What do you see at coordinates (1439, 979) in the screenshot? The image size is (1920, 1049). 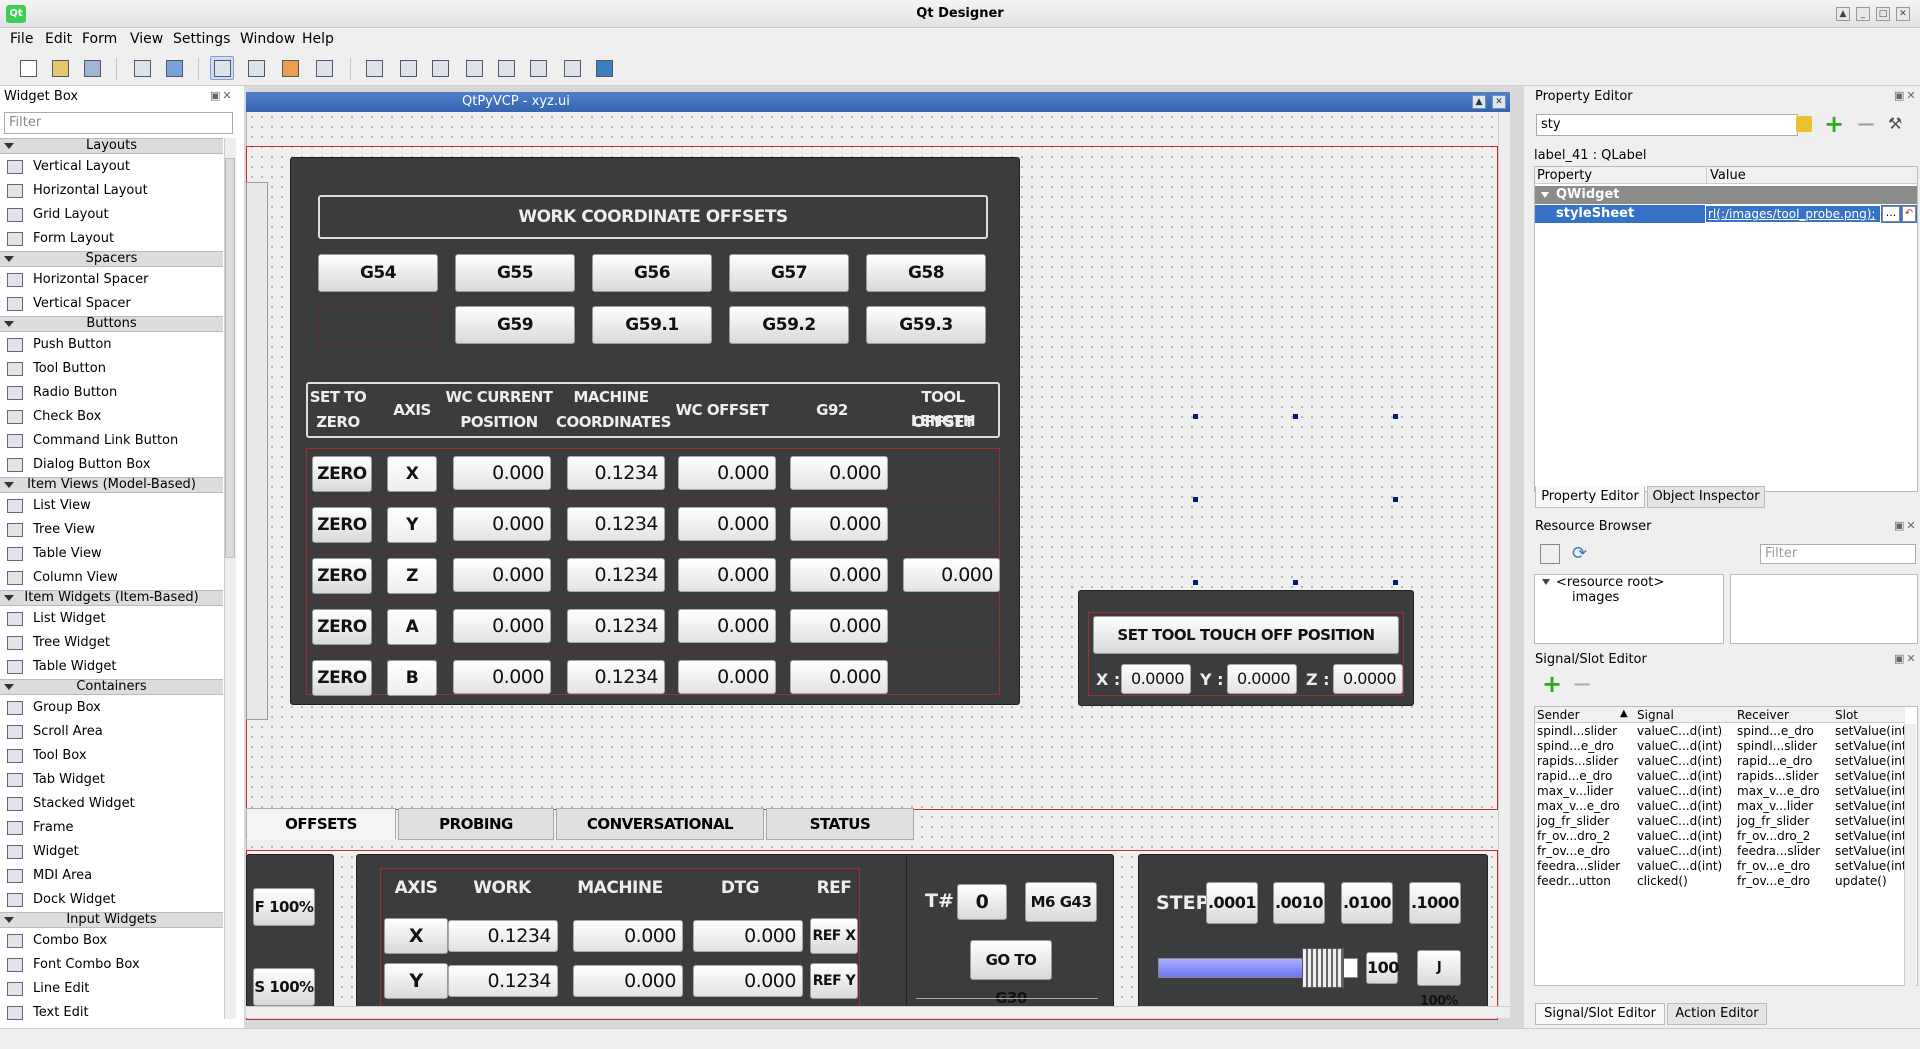 I see `jog-rate-button: J 100%` at bounding box center [1439, 979].